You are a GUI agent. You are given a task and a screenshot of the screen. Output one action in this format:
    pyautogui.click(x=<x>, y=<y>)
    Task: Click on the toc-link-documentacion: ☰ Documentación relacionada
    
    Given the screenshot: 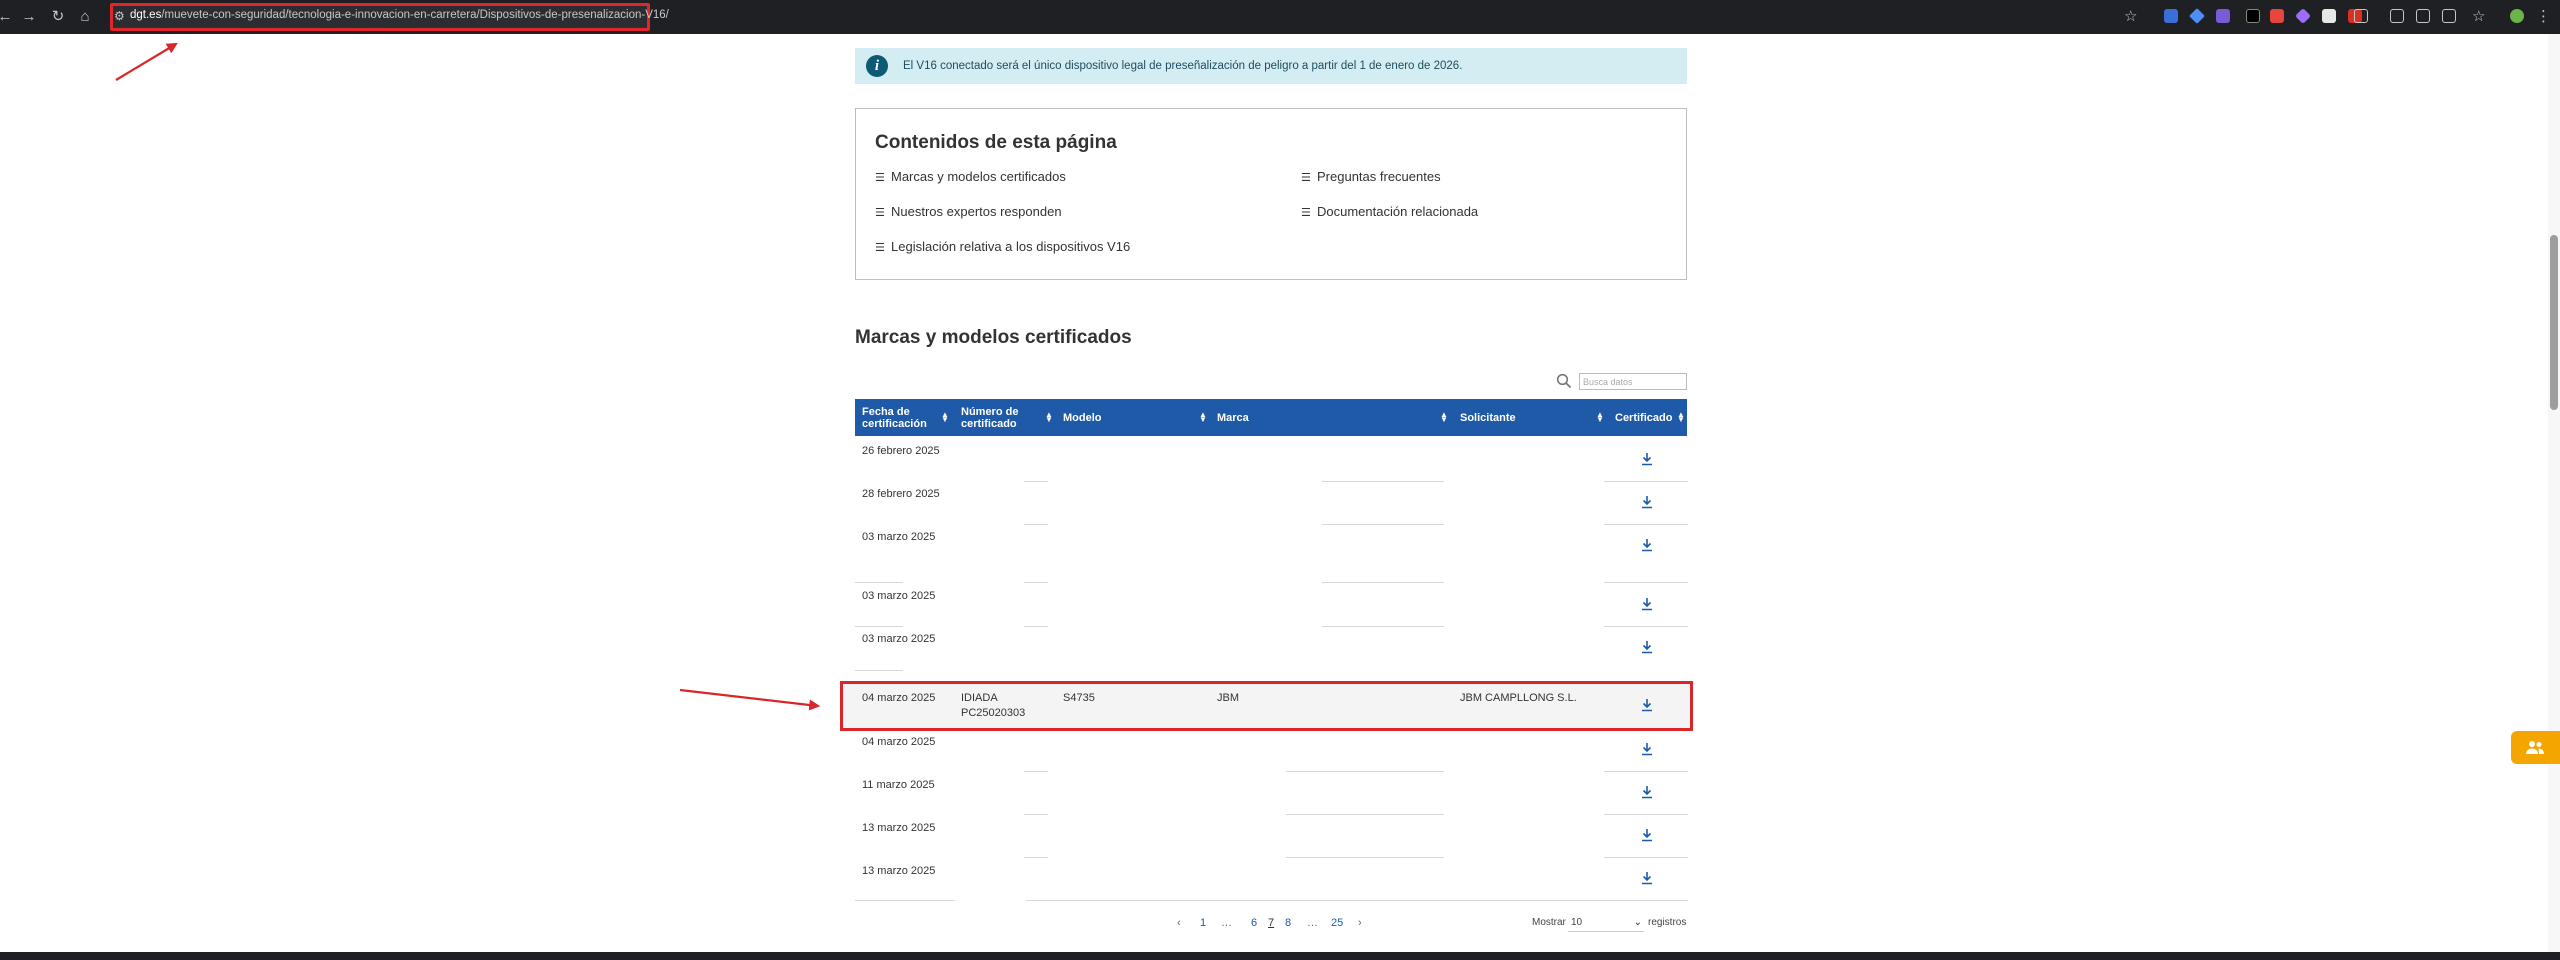 What is the action you would take?
    pyautogui.click(x=1389, y=211)
    